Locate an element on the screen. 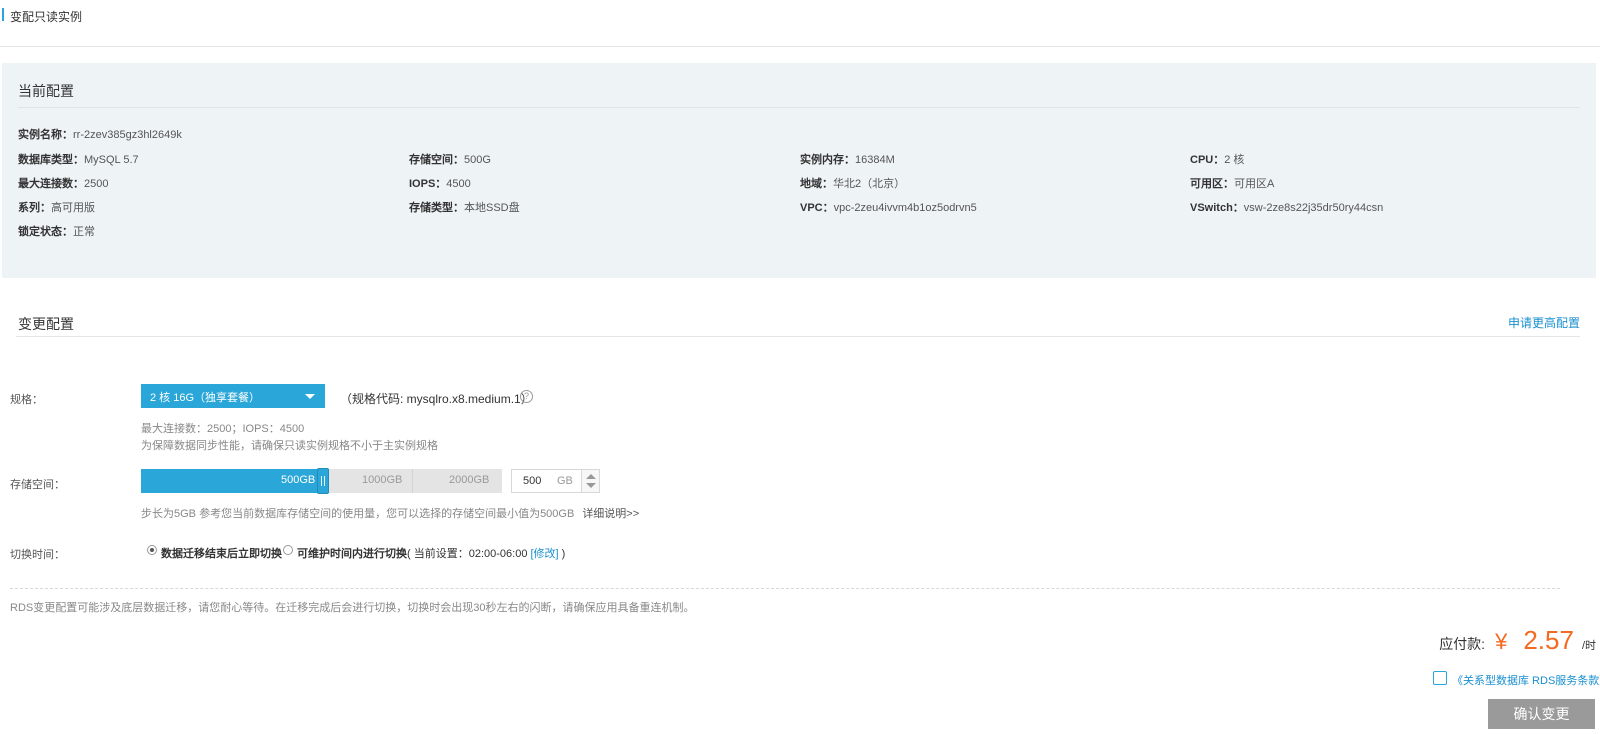 Image resolution: width=1600 pixels, height=734 pixels. db-type: 数据库类型：MySQL 5.7 is located at coordinates (78, 159).